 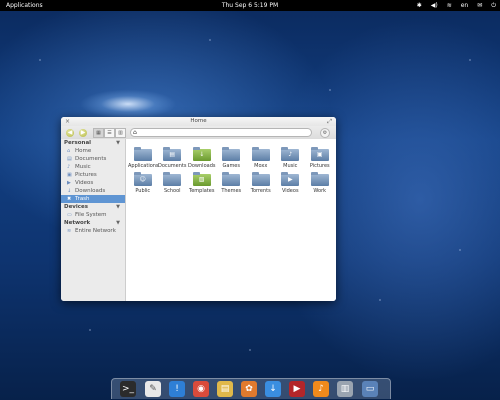 I want to click on folder-music: ♪ Music, so click(x=291, y=159).